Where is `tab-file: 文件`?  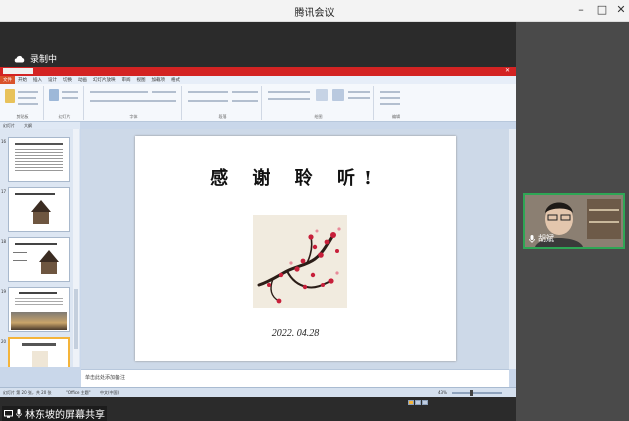 tab-file: 文件 is located at coordinates (7, 80).